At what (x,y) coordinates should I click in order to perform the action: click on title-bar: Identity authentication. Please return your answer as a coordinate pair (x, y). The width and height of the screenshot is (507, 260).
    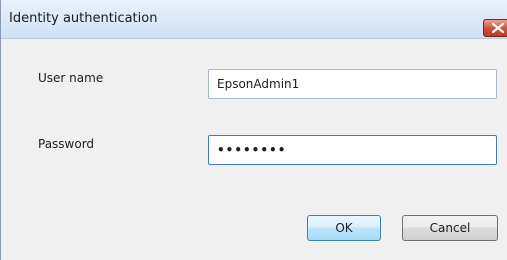
    Looking at the image, I should click on (254, 19).